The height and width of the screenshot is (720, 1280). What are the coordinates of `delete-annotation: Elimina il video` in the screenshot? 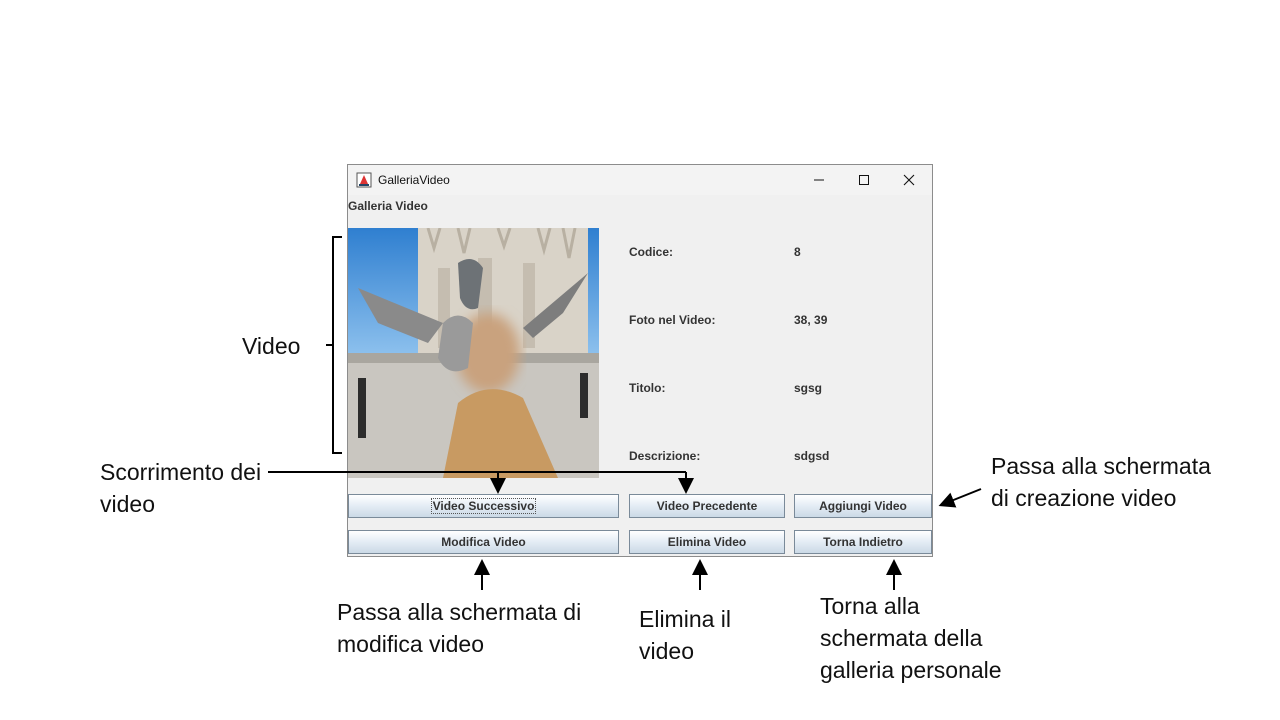 It's located at (685, 635).